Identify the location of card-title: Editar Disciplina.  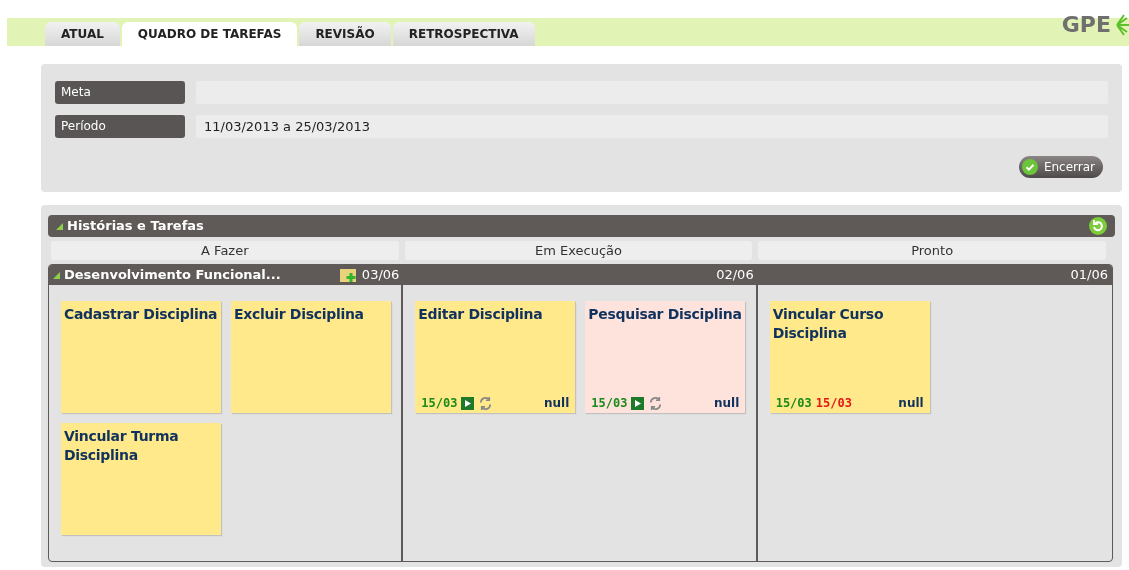
(481, 314).